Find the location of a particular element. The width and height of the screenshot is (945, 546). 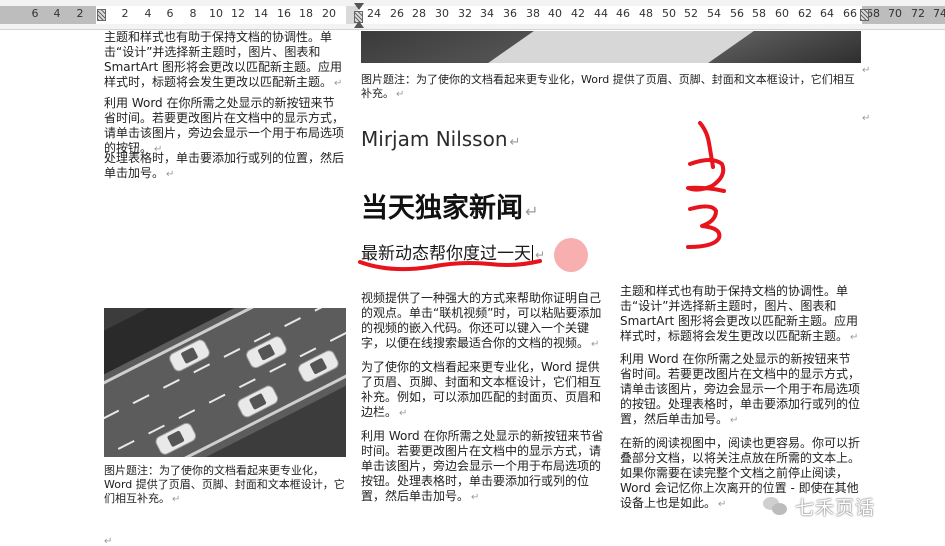

ruler-number: 74 is located at coordinates (939, 13).